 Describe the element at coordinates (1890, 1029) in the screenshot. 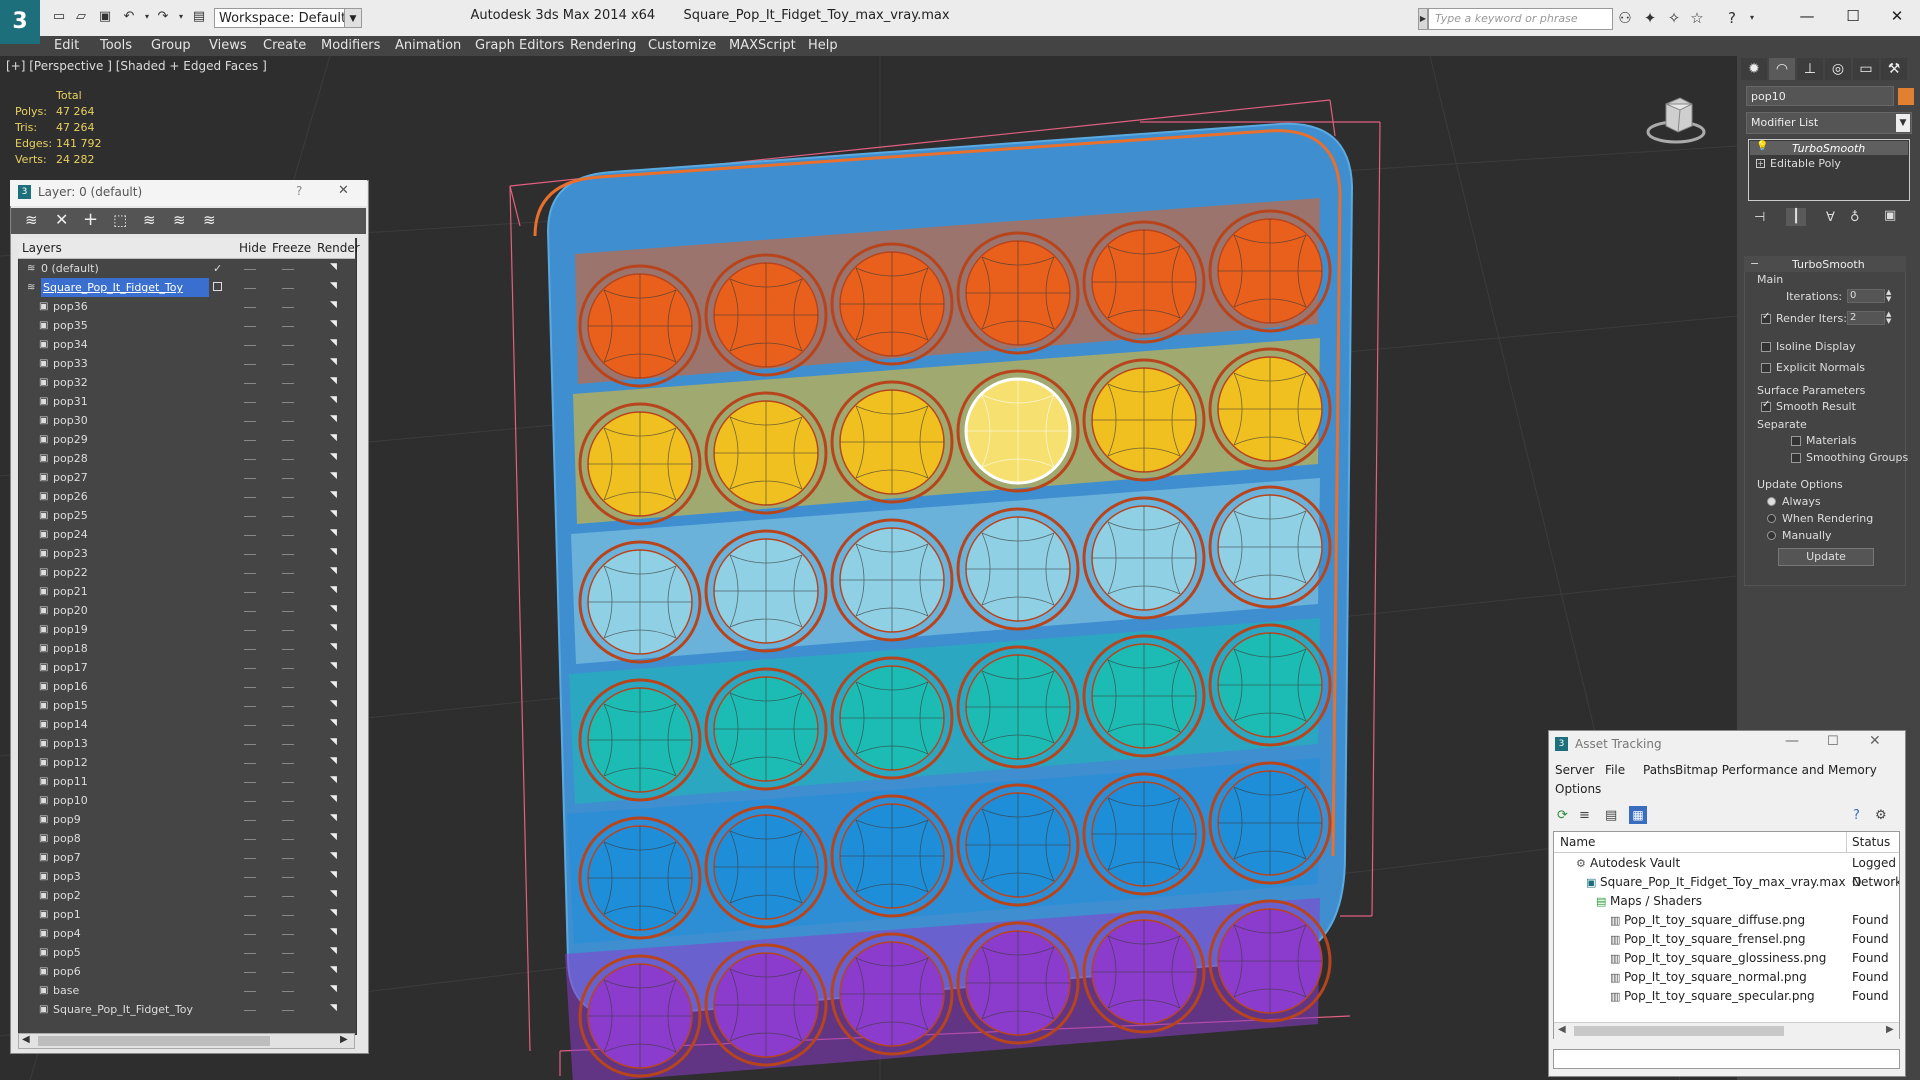

I see `asset-scroll-right-icon: ▶` at that location.